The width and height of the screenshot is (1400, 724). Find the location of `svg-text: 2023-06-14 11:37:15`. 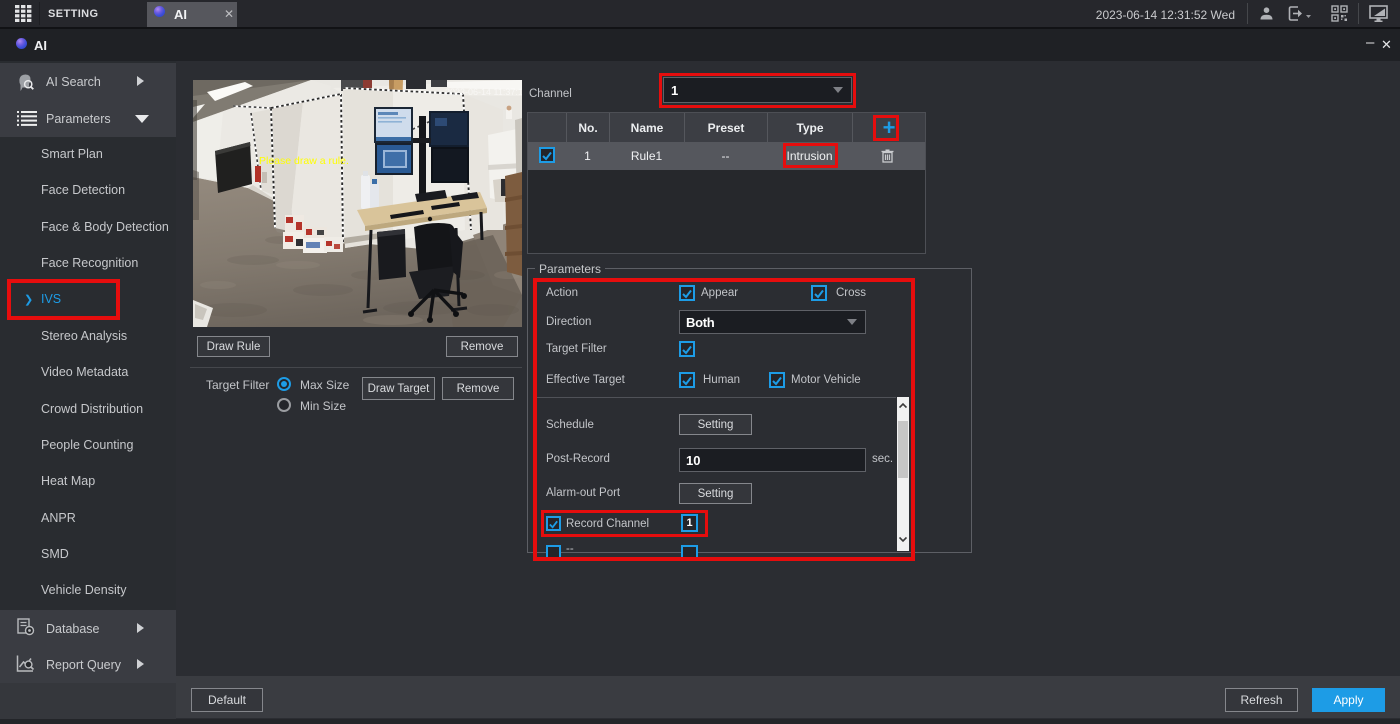

svg-text: 2023-06-14 11:37:15 is located at coordinates (483, 92).